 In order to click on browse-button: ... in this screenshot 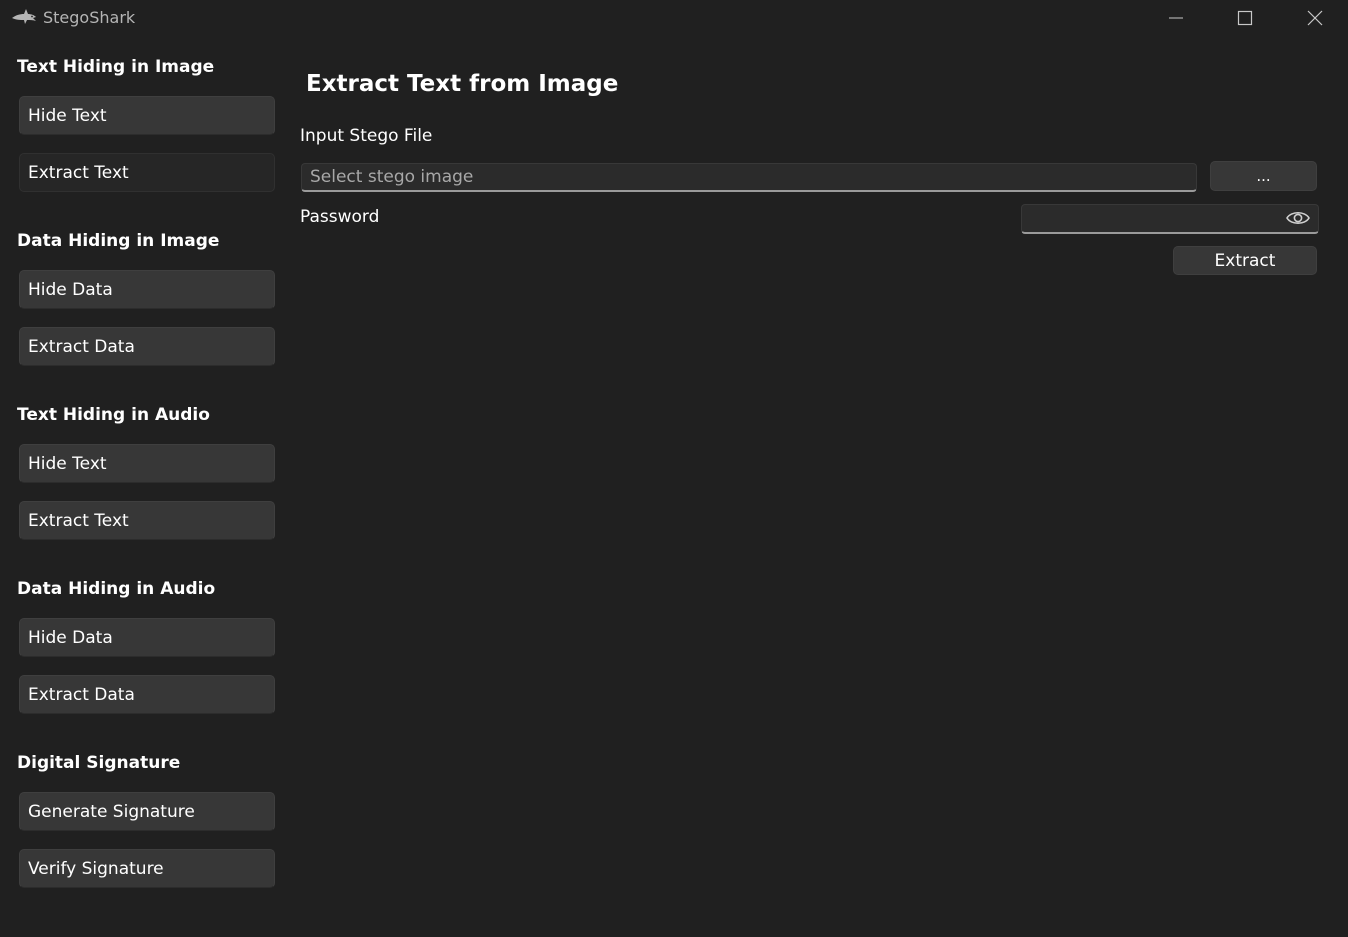, I will do `click(1263, 176)`.